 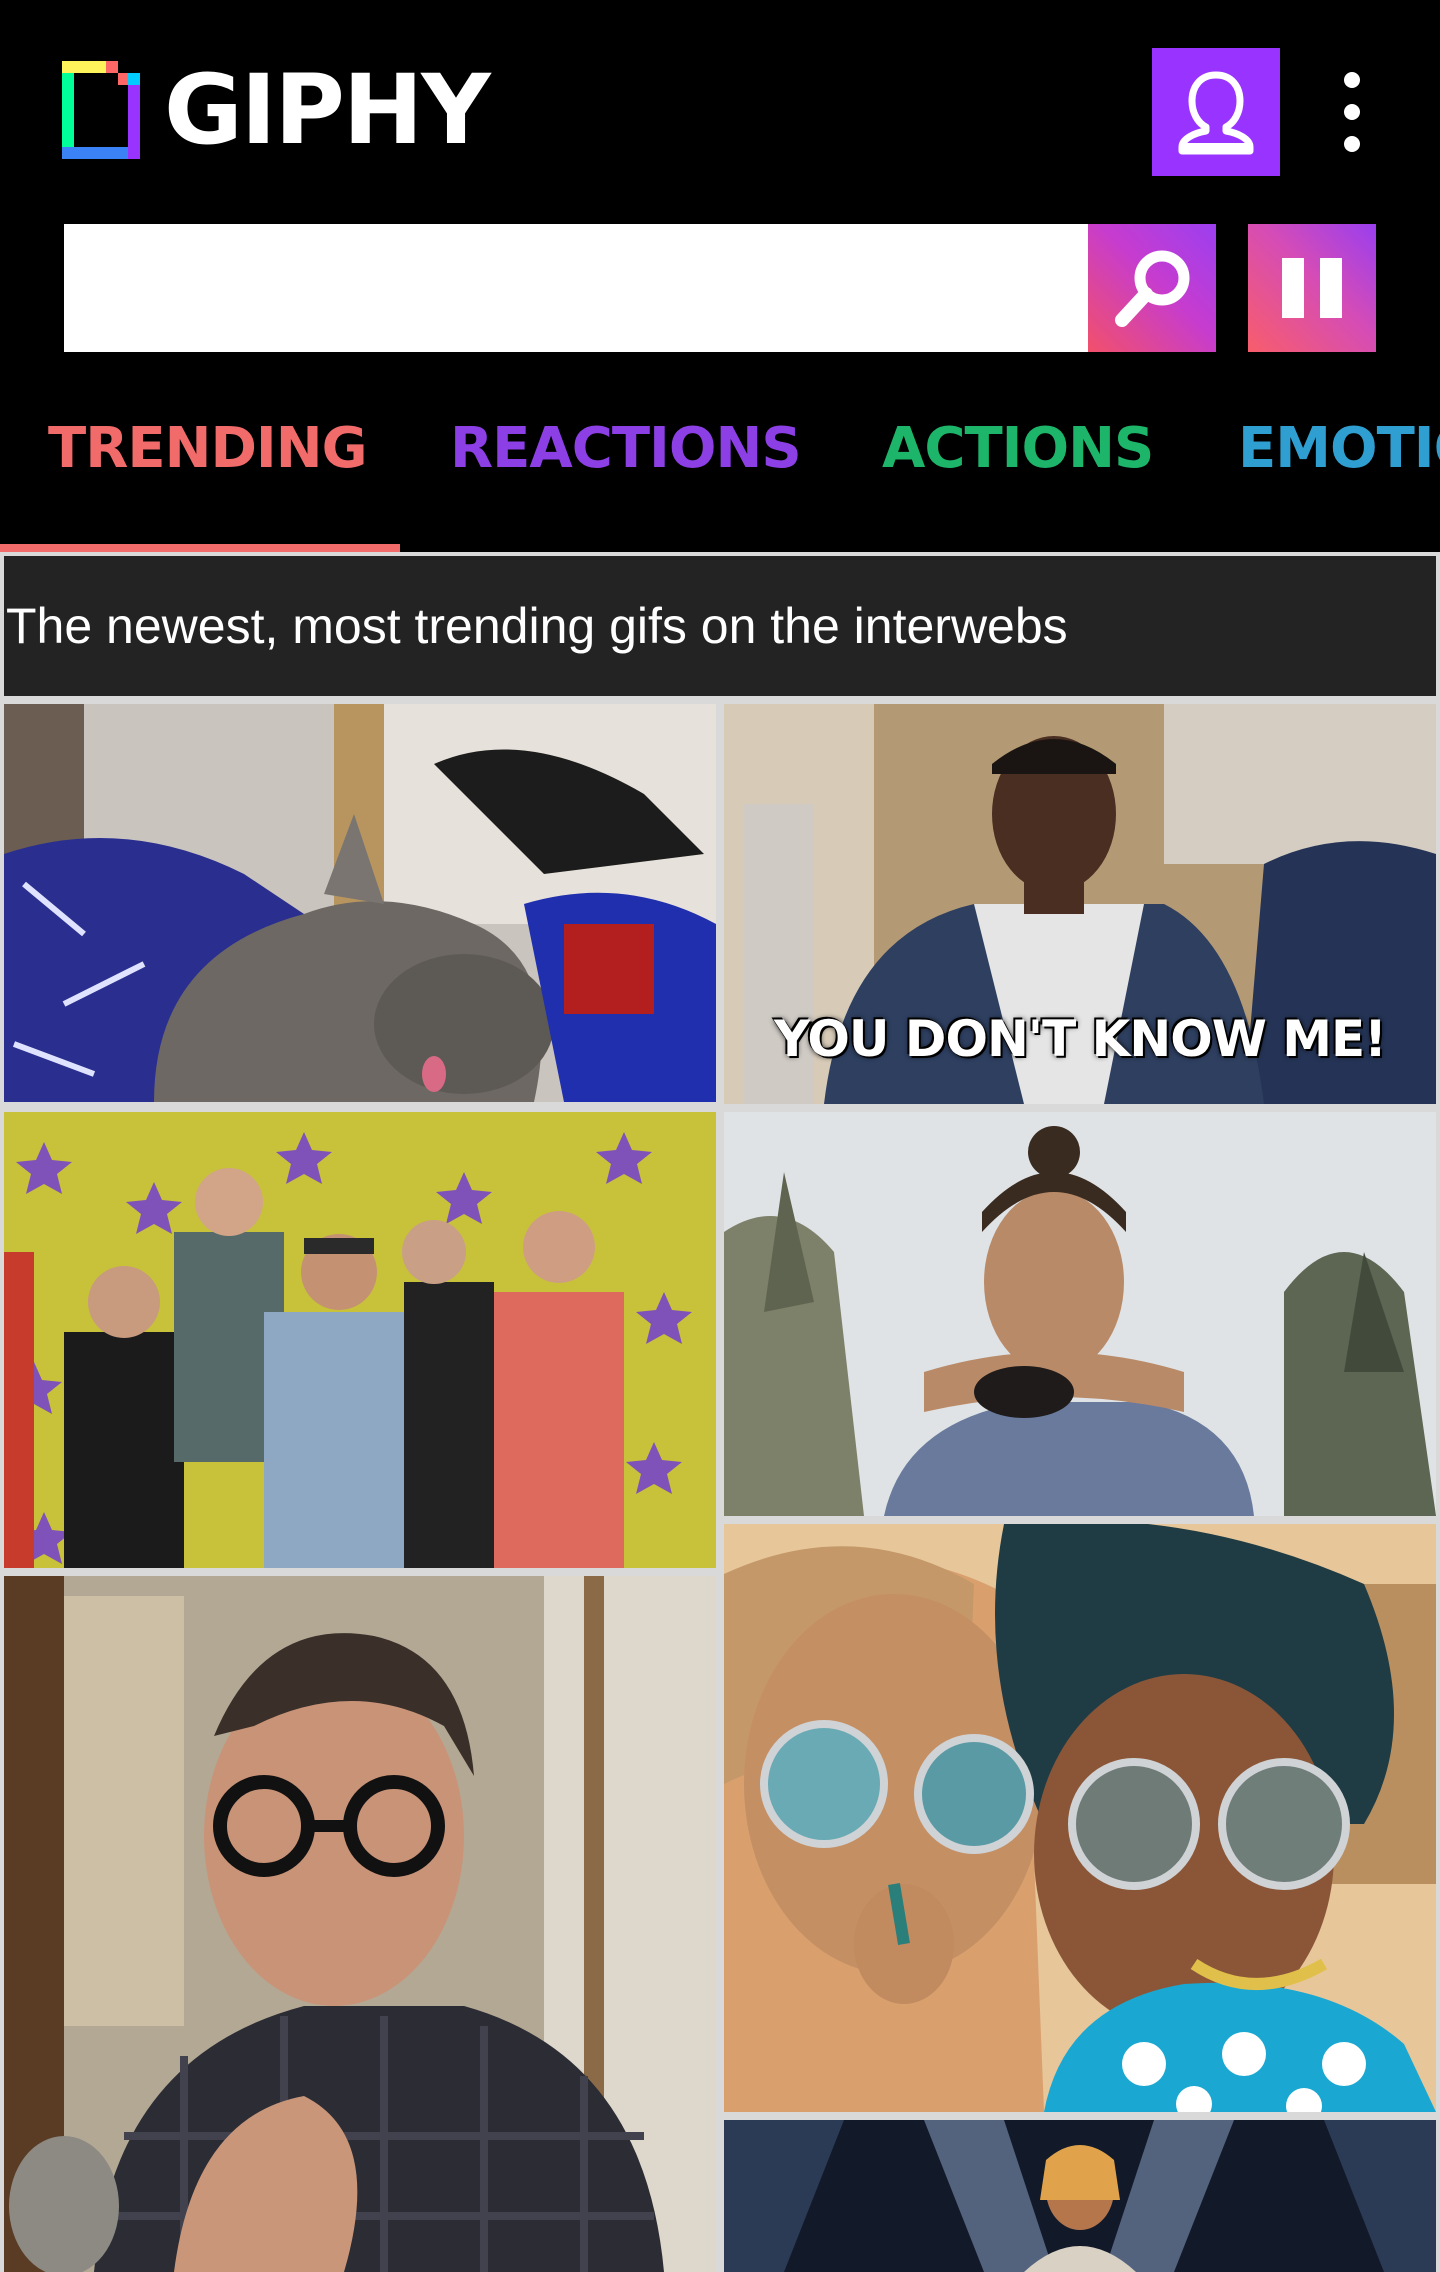 I want to click on gif-tile-two-girls, so click(x=1080, y=1818).